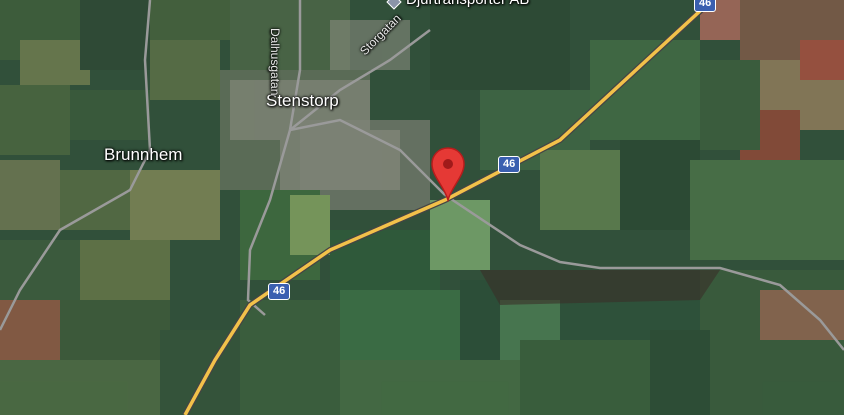  What do you see at coordinates (467, 4) in the screenshot?
I see `poi-label: Djurtransporter AB` at bounding box center [467, 4].